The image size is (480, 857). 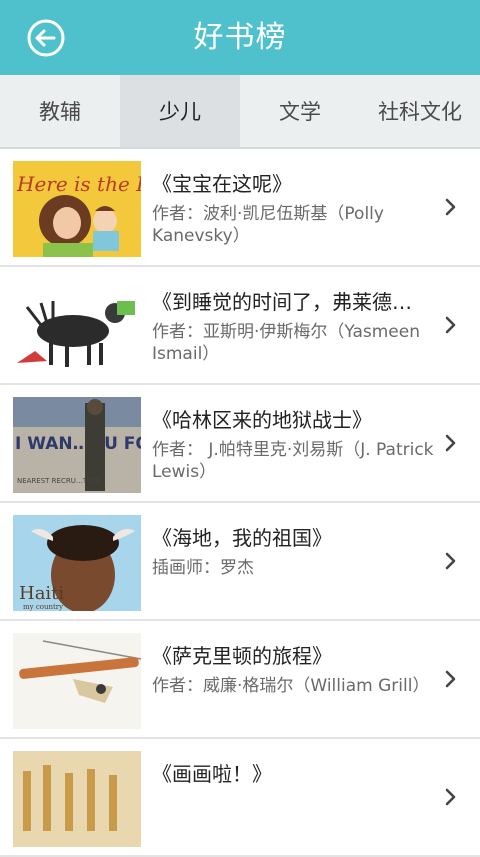 What do you see at coordinates (262, 420) in the screenshot?
I see `book-title: 《哈林区来的地狱战士》` at bounding box center [262, 420].